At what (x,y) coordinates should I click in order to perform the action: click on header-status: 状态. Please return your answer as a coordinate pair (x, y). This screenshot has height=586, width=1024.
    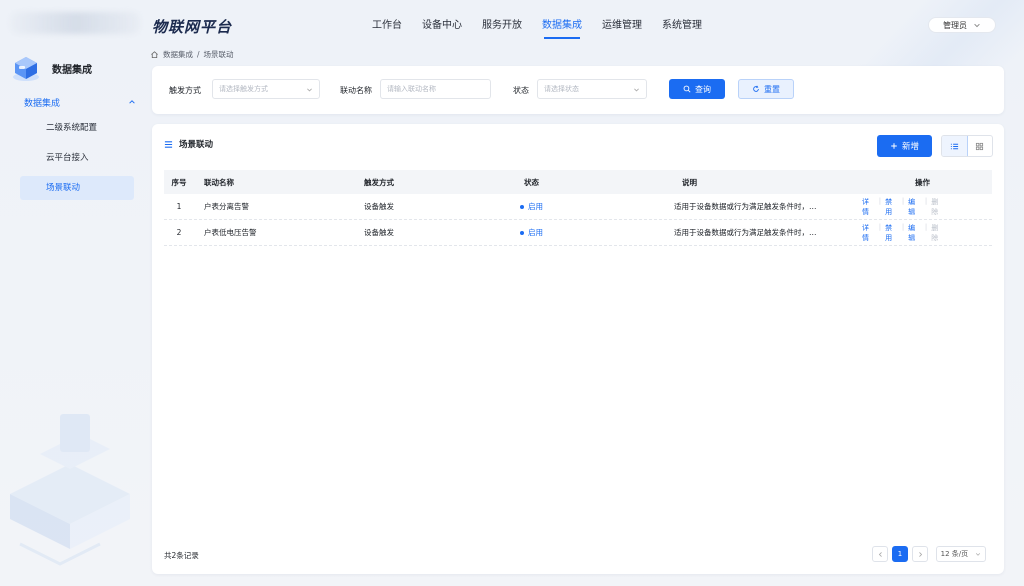
    Looking at the image, I should click on (531, 182).